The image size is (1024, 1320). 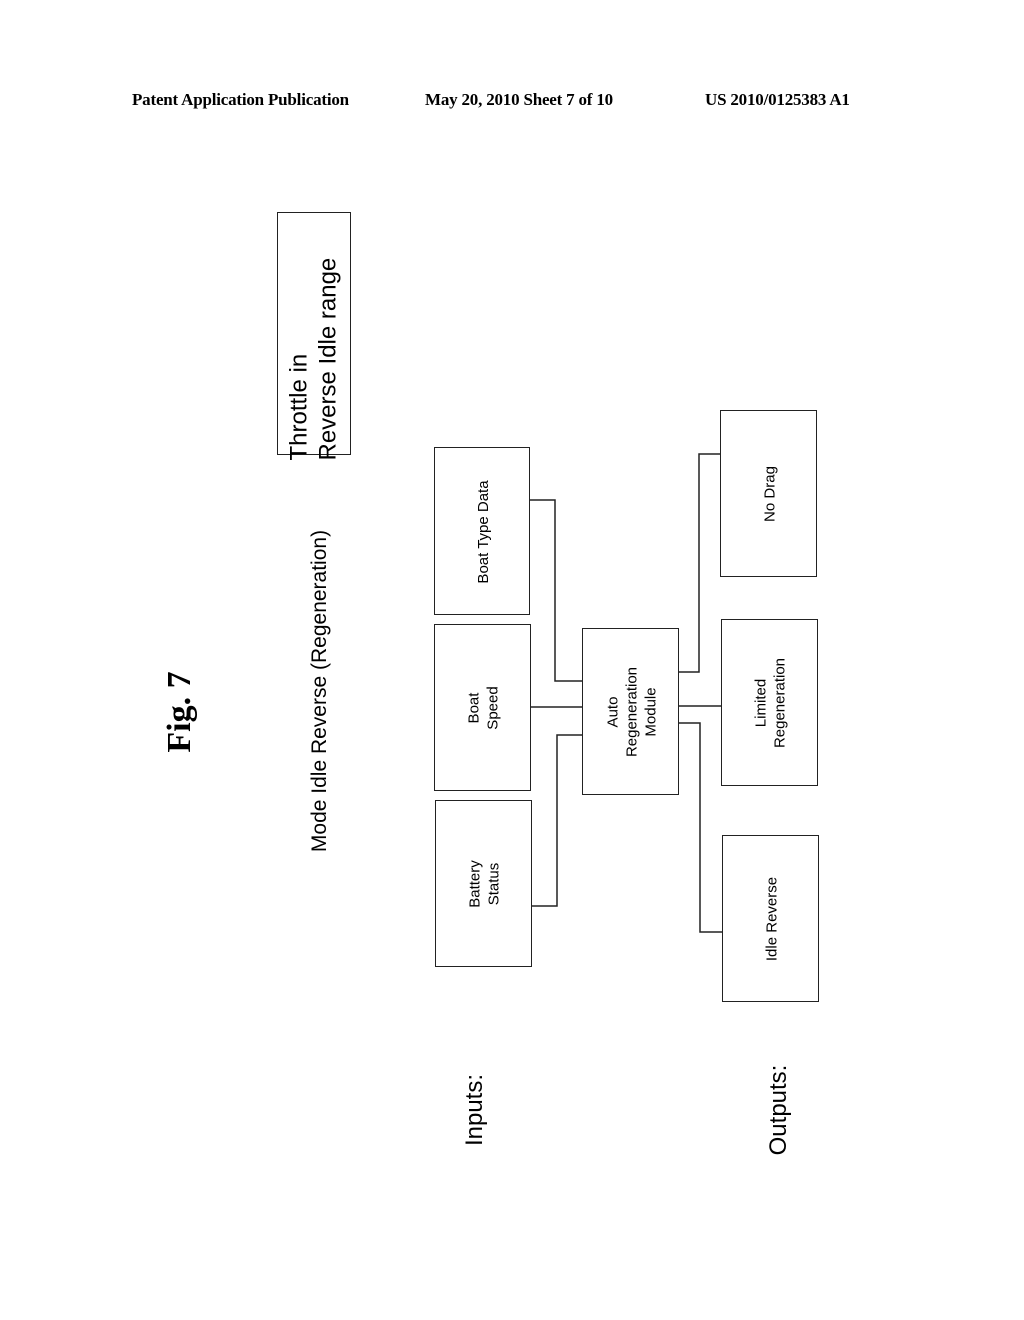 What do you see at coordinates (493, 708) in the screenshot?
I see `input-label-line-2: Speed` at bounding box center [493, 708].